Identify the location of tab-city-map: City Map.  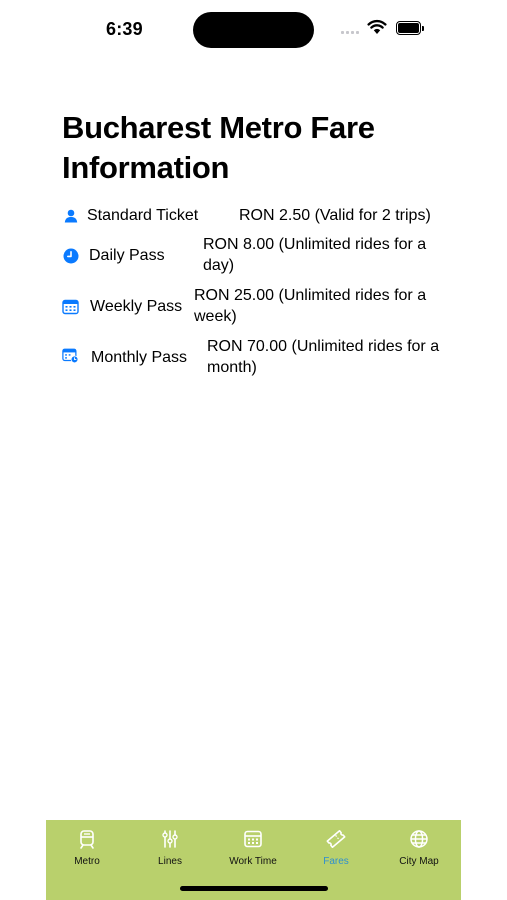
(419, 847).